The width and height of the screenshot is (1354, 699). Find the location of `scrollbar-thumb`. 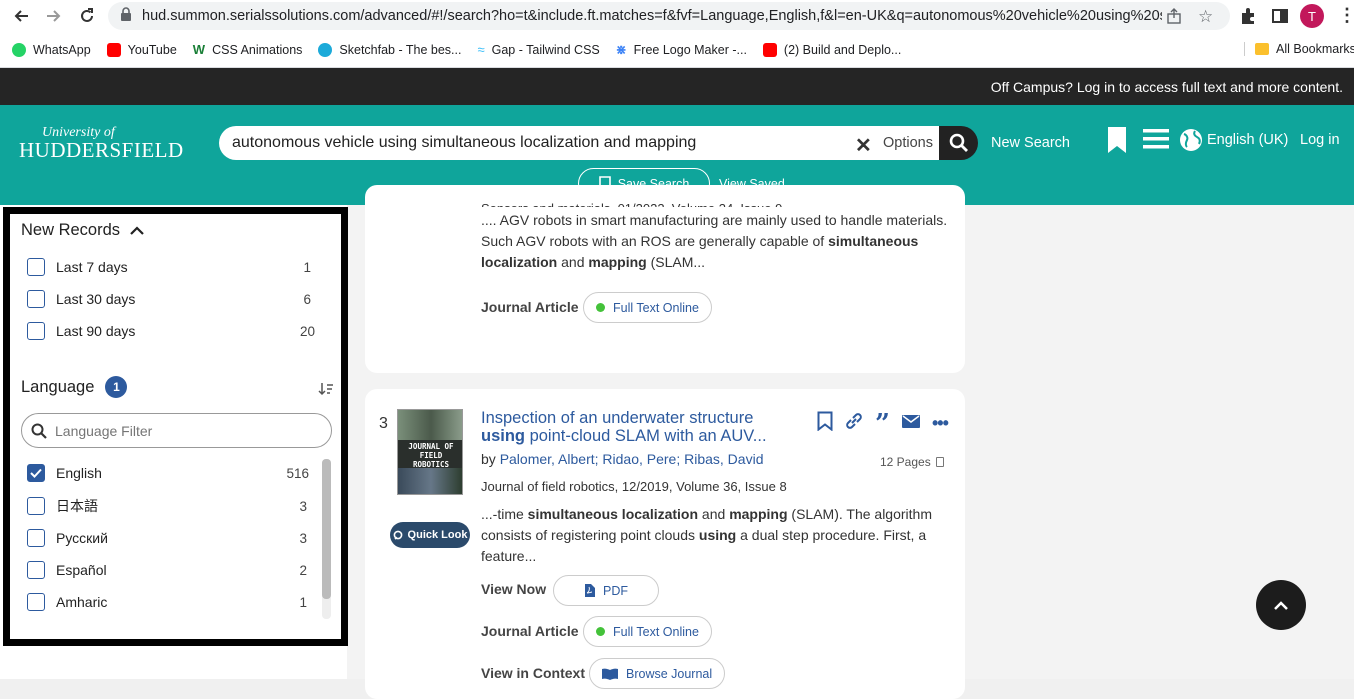

scrollbar-thumb is located at coordinates (326, 529).